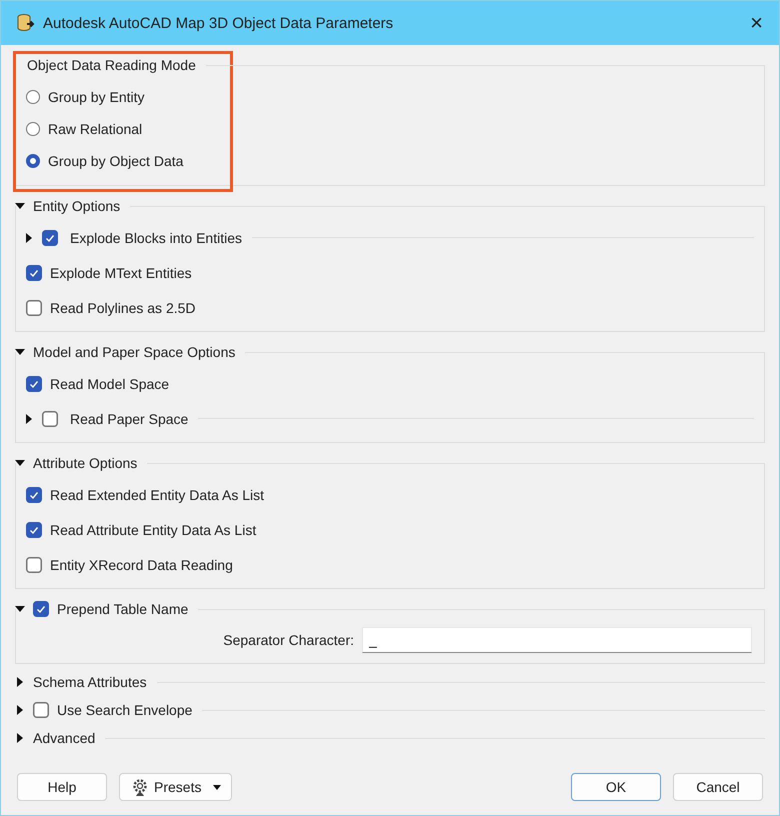 Image resolution: width=780 pixels, height=816 pixels. What do you see at coordinates (123, 308) in the screenshot?
I see `option-label: Read Polylines as 2.5D` at bounding box center [123, 308].